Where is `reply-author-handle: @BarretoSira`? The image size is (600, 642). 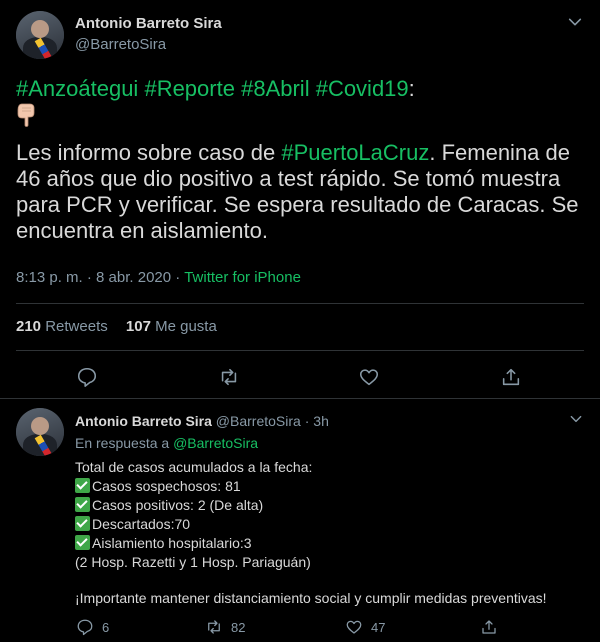 reply-author-handle: @BarretoSira is located at coordinates (258, 421).